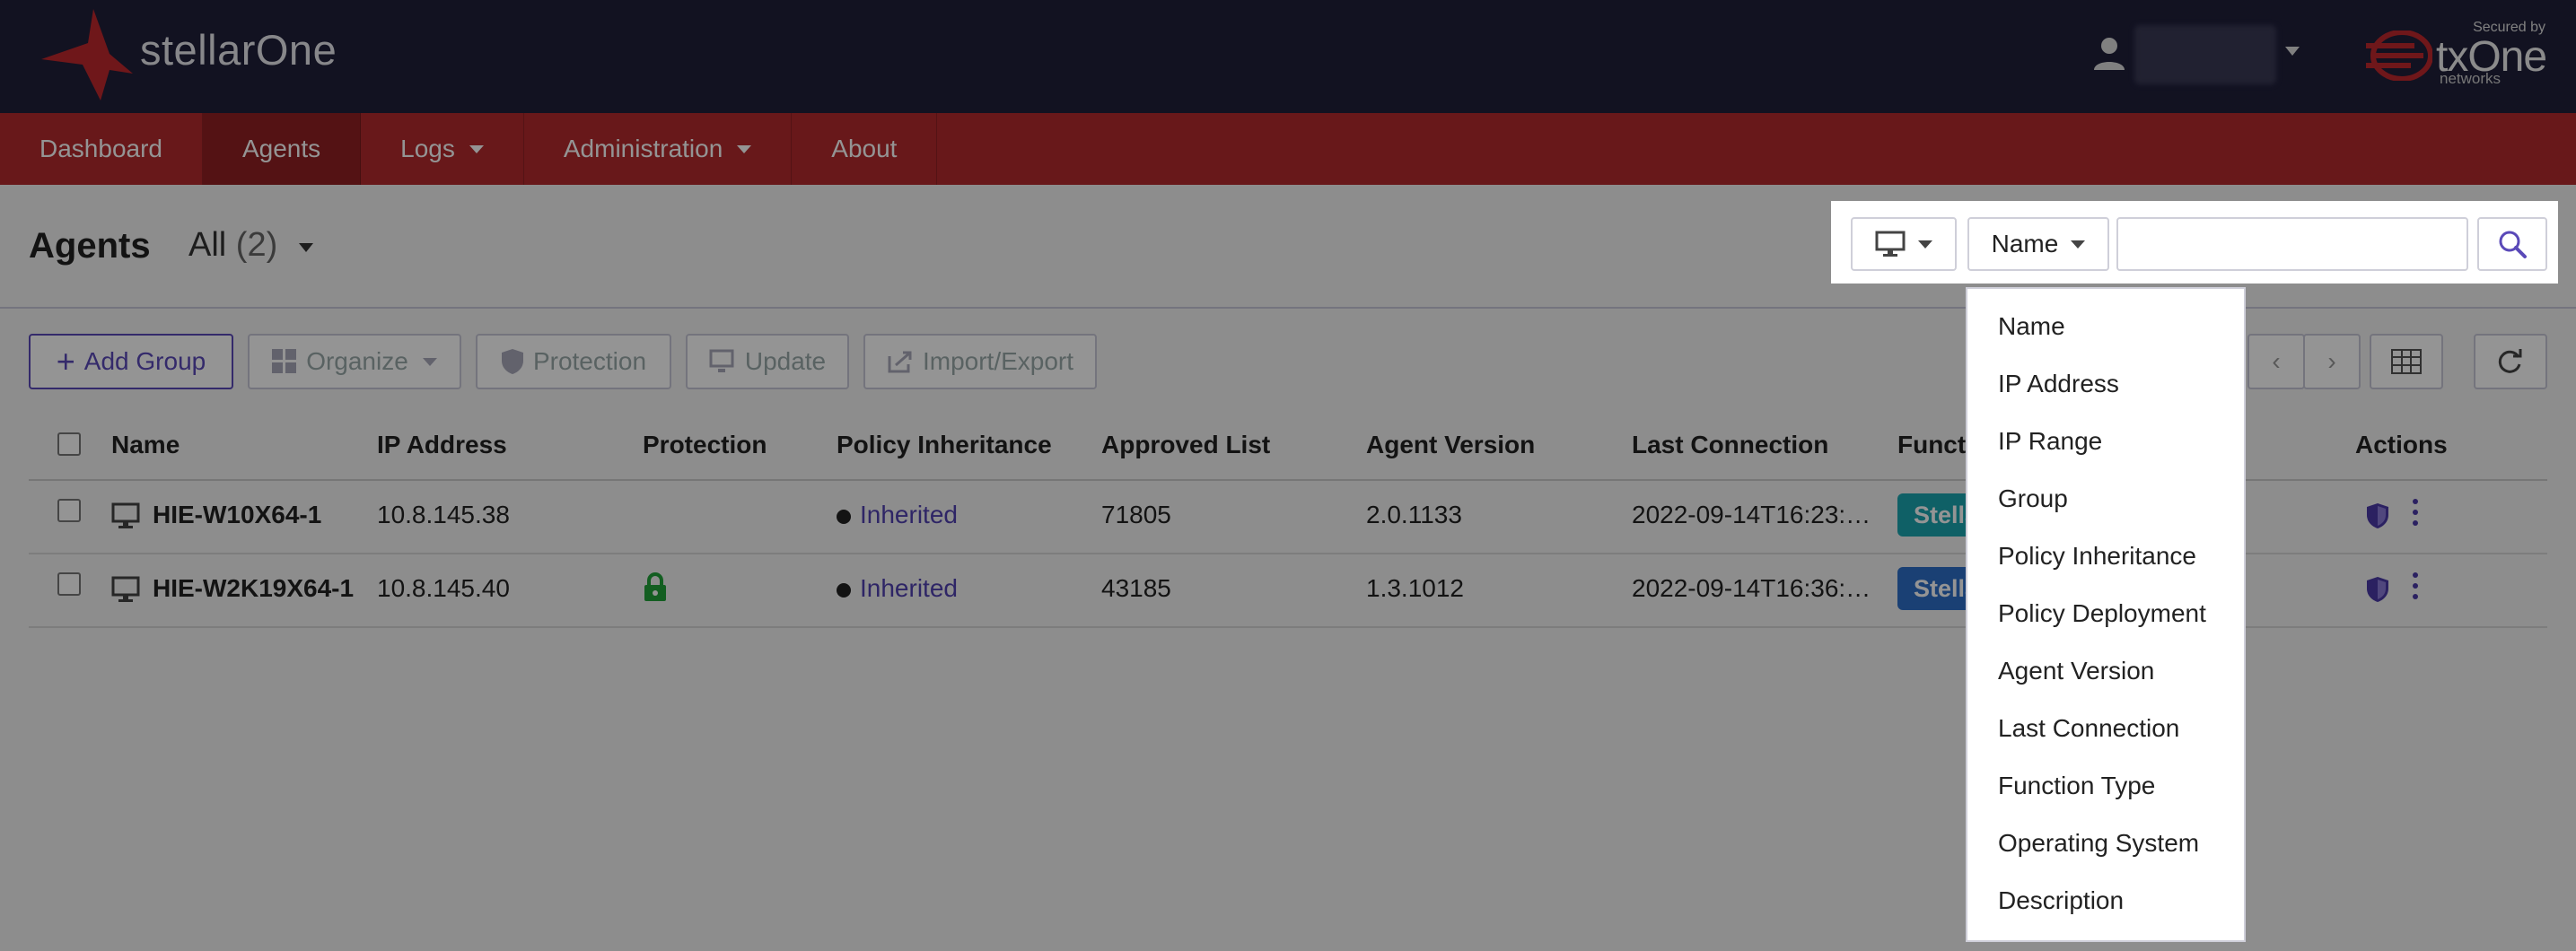  I want to click on approved-list-count: 43185, so click(1136, 588).